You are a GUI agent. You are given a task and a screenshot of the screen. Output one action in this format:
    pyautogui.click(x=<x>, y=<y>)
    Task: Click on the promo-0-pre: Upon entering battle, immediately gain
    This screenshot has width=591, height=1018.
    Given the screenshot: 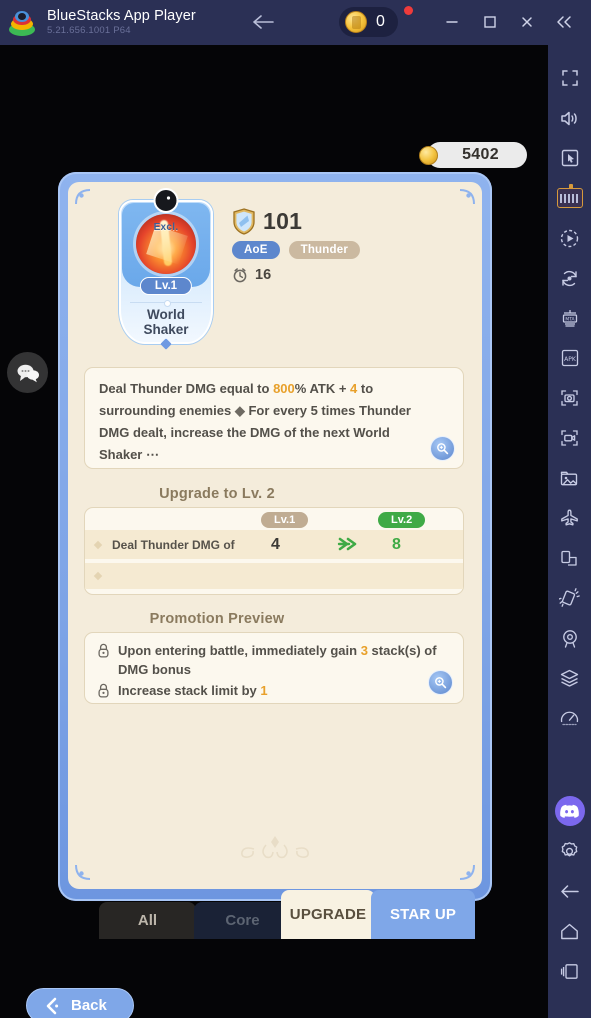 What is the action you would take?
    pyautogui.click(x=239, y=650)
    